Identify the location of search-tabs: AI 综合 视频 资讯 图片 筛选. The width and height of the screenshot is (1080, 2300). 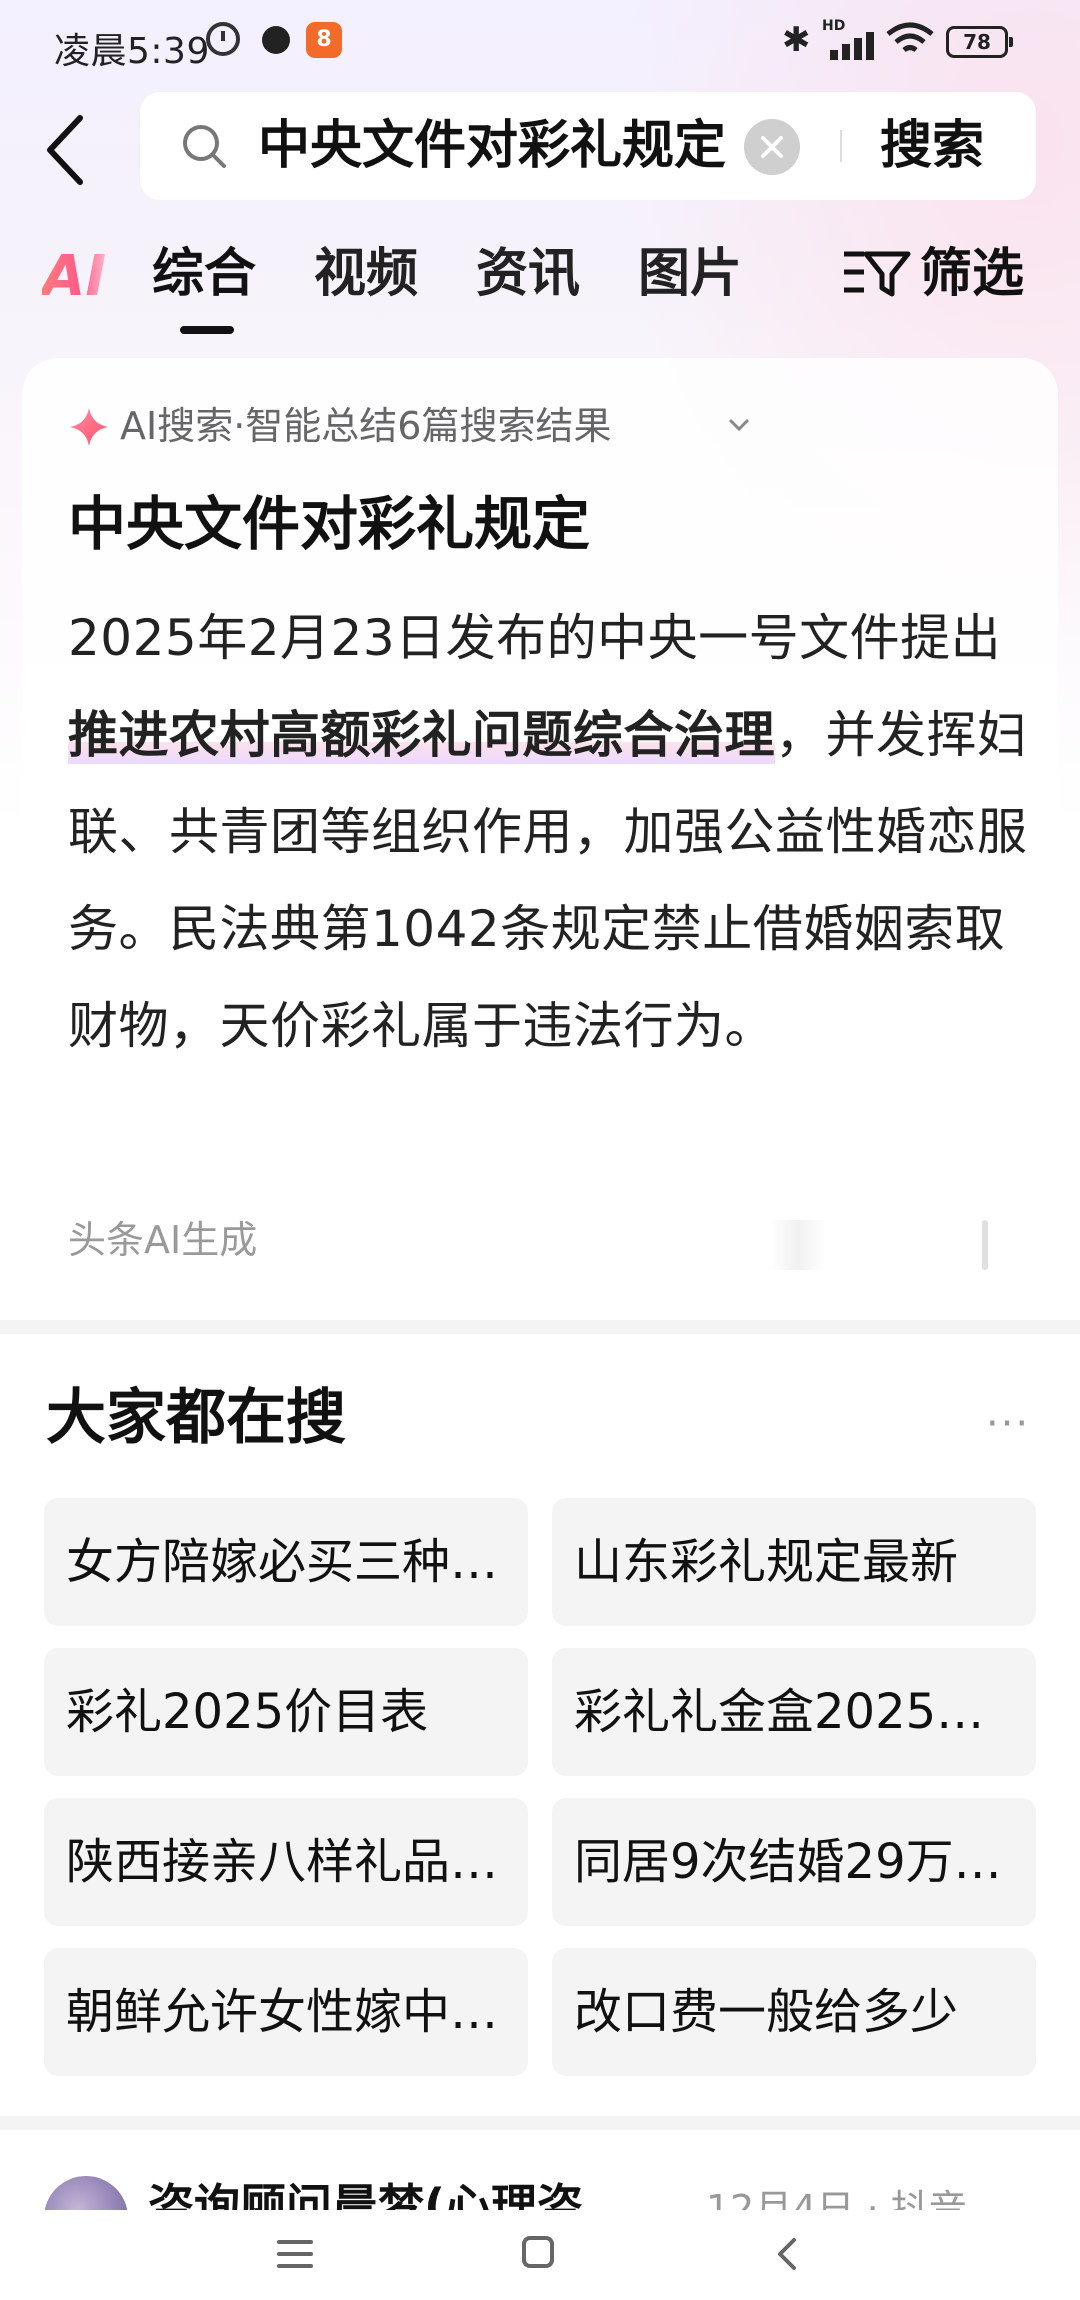
(540, 286).